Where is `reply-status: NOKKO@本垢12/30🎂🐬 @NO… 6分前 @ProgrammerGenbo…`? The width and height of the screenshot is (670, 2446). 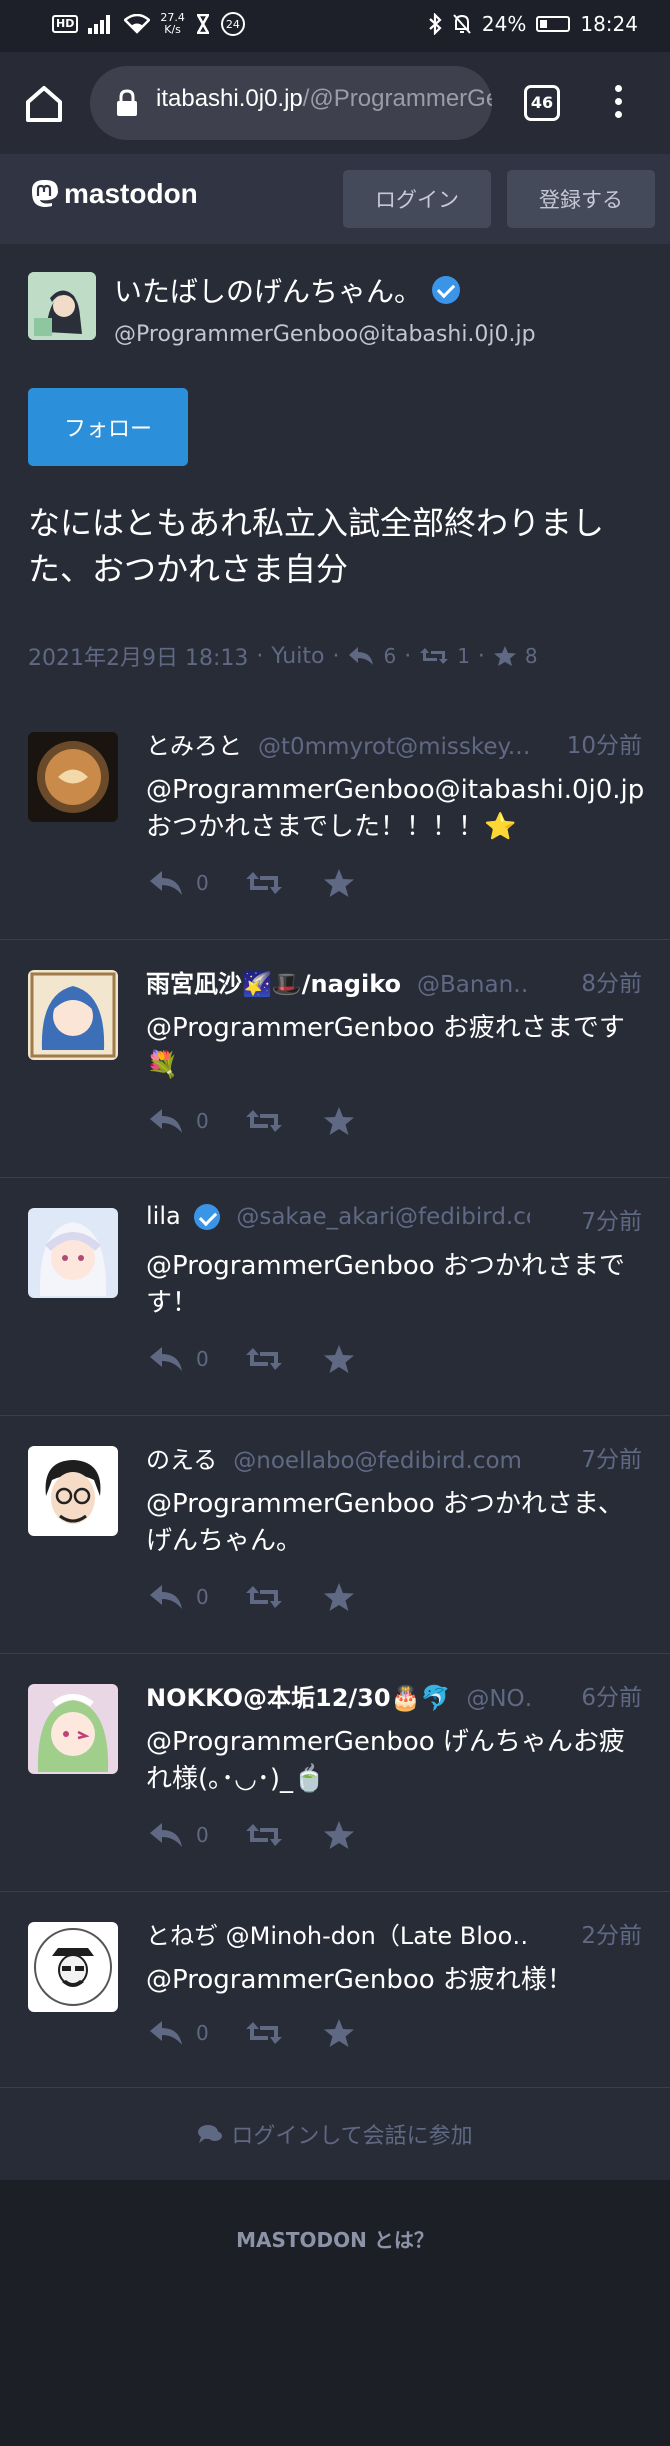 reply-status: NOKKO@本垢12/30🎂🐬 @NO… 6分前 @ProgrammerGenbo… is located at coordinates (335, 1773).